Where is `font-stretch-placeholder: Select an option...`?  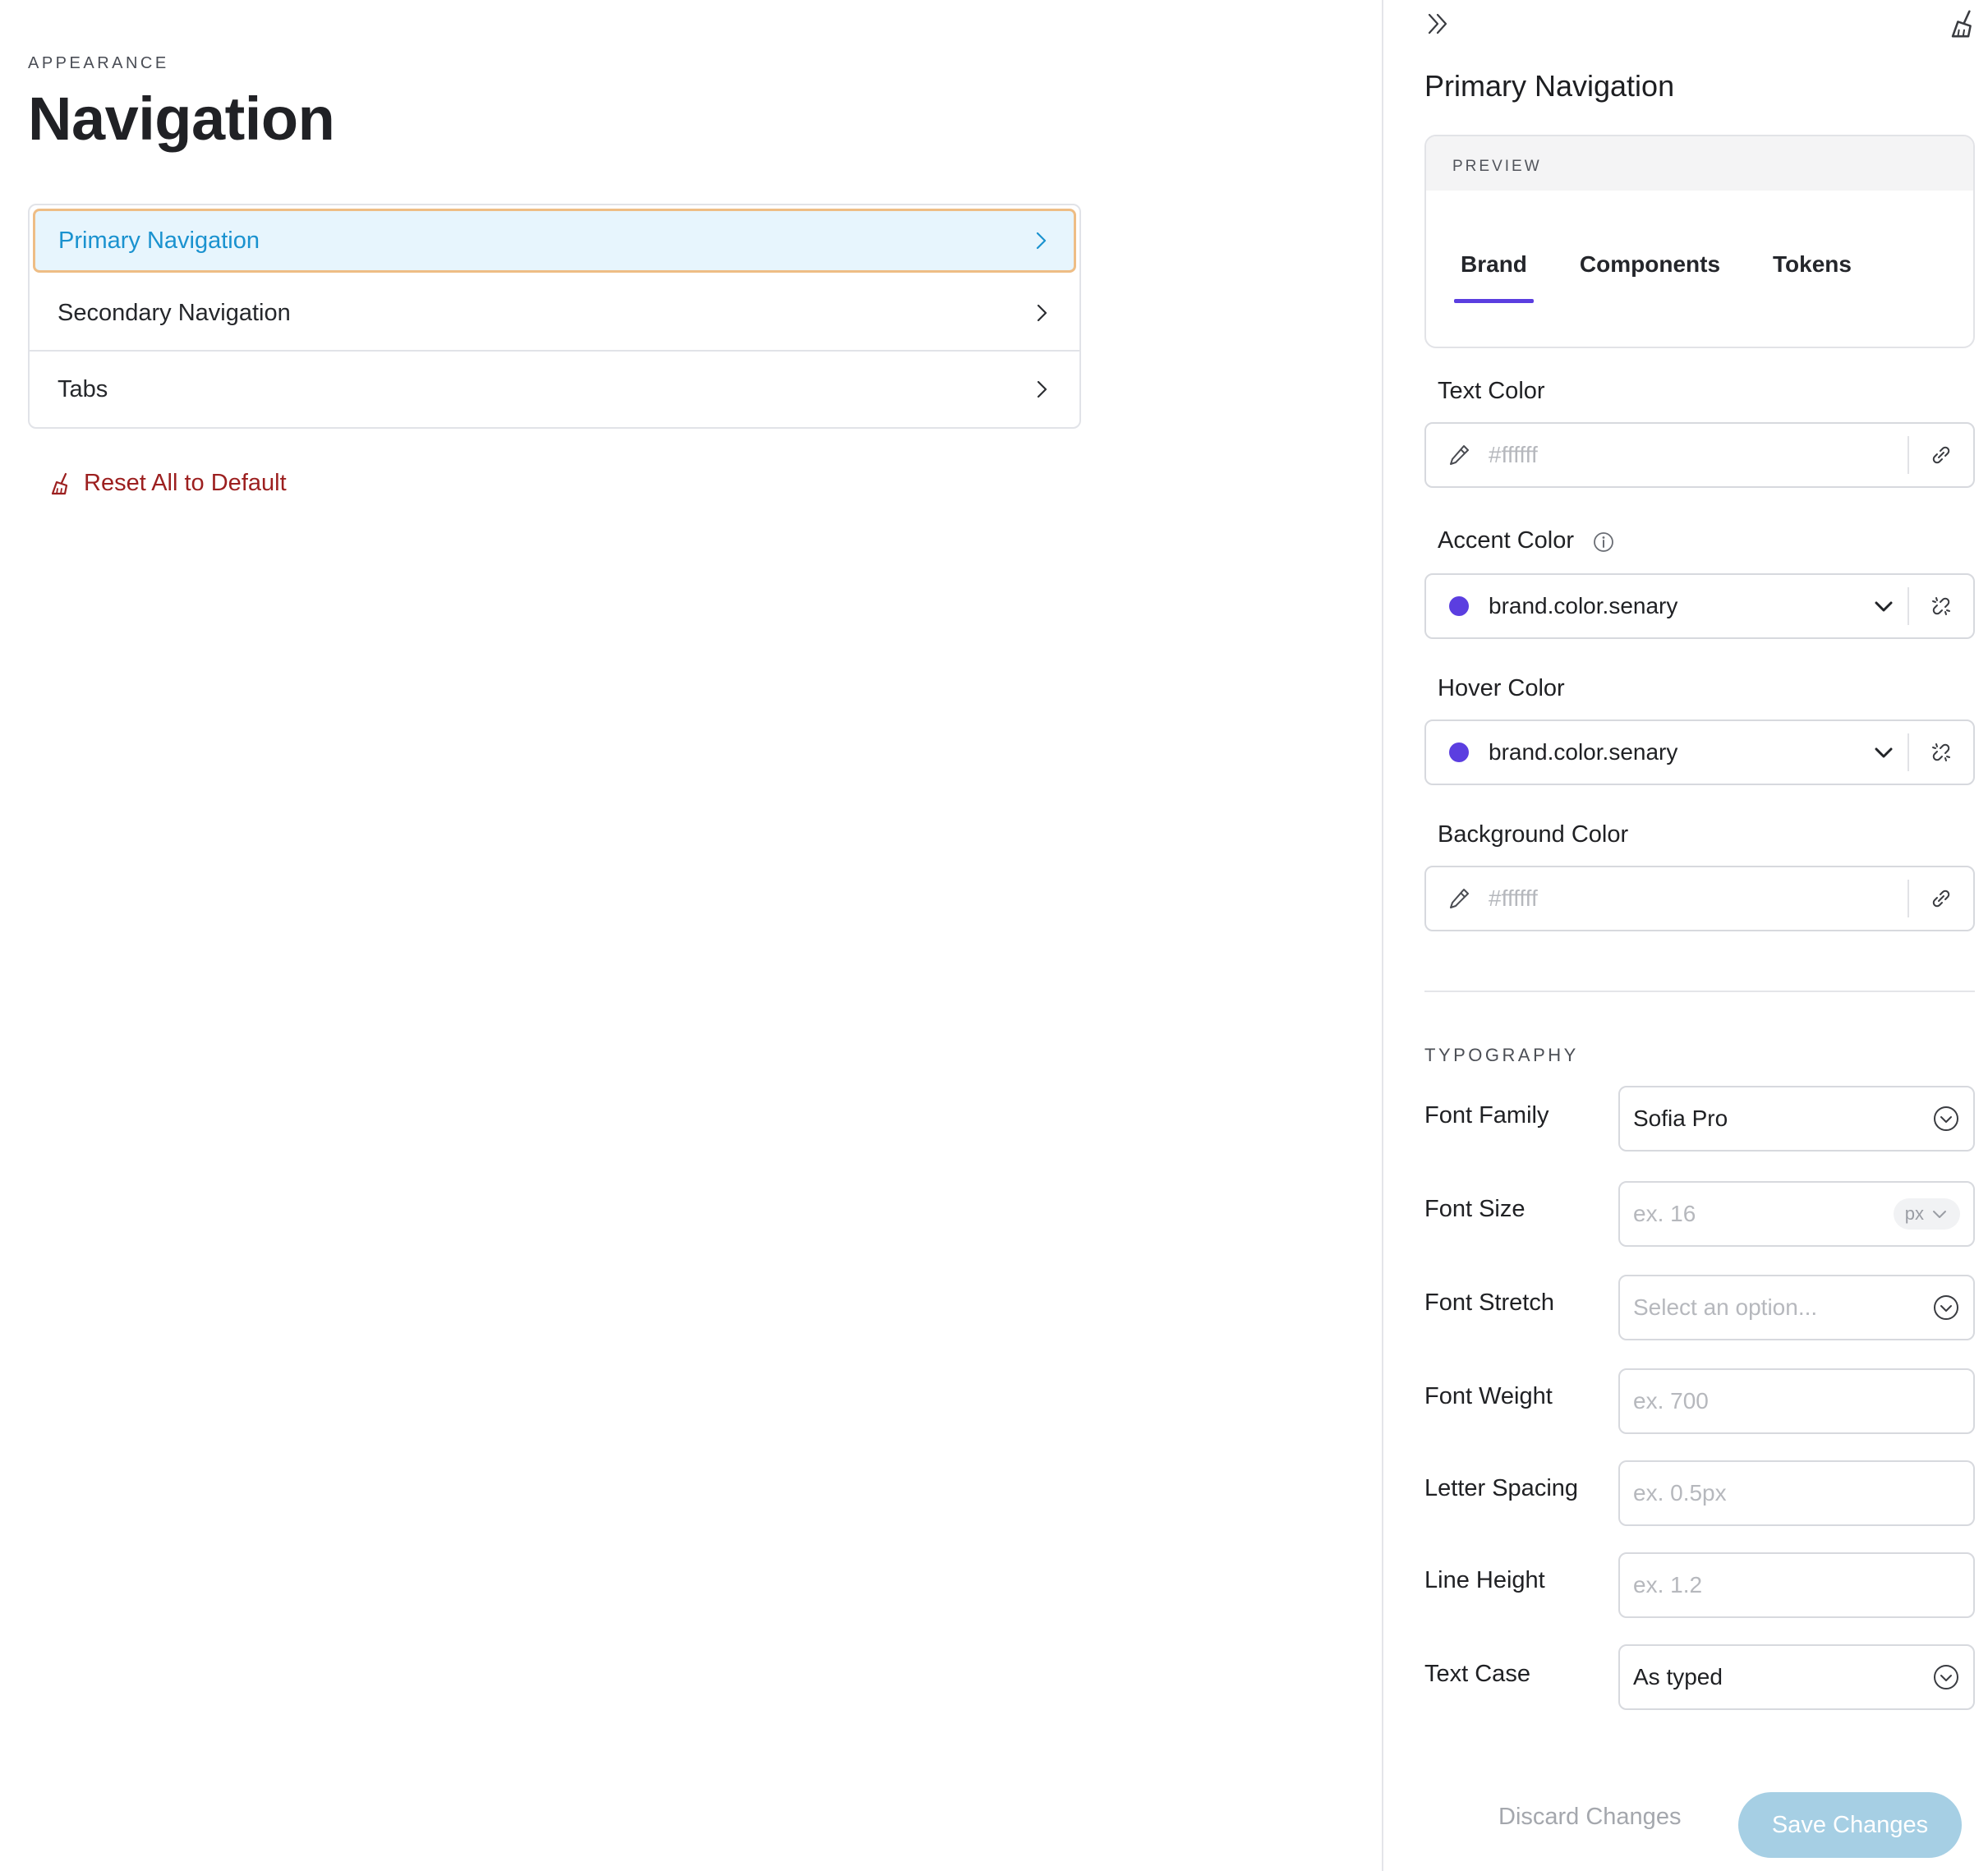 font-stretch-placeholder: Select an option... is located at coordinates (1726, 1307).